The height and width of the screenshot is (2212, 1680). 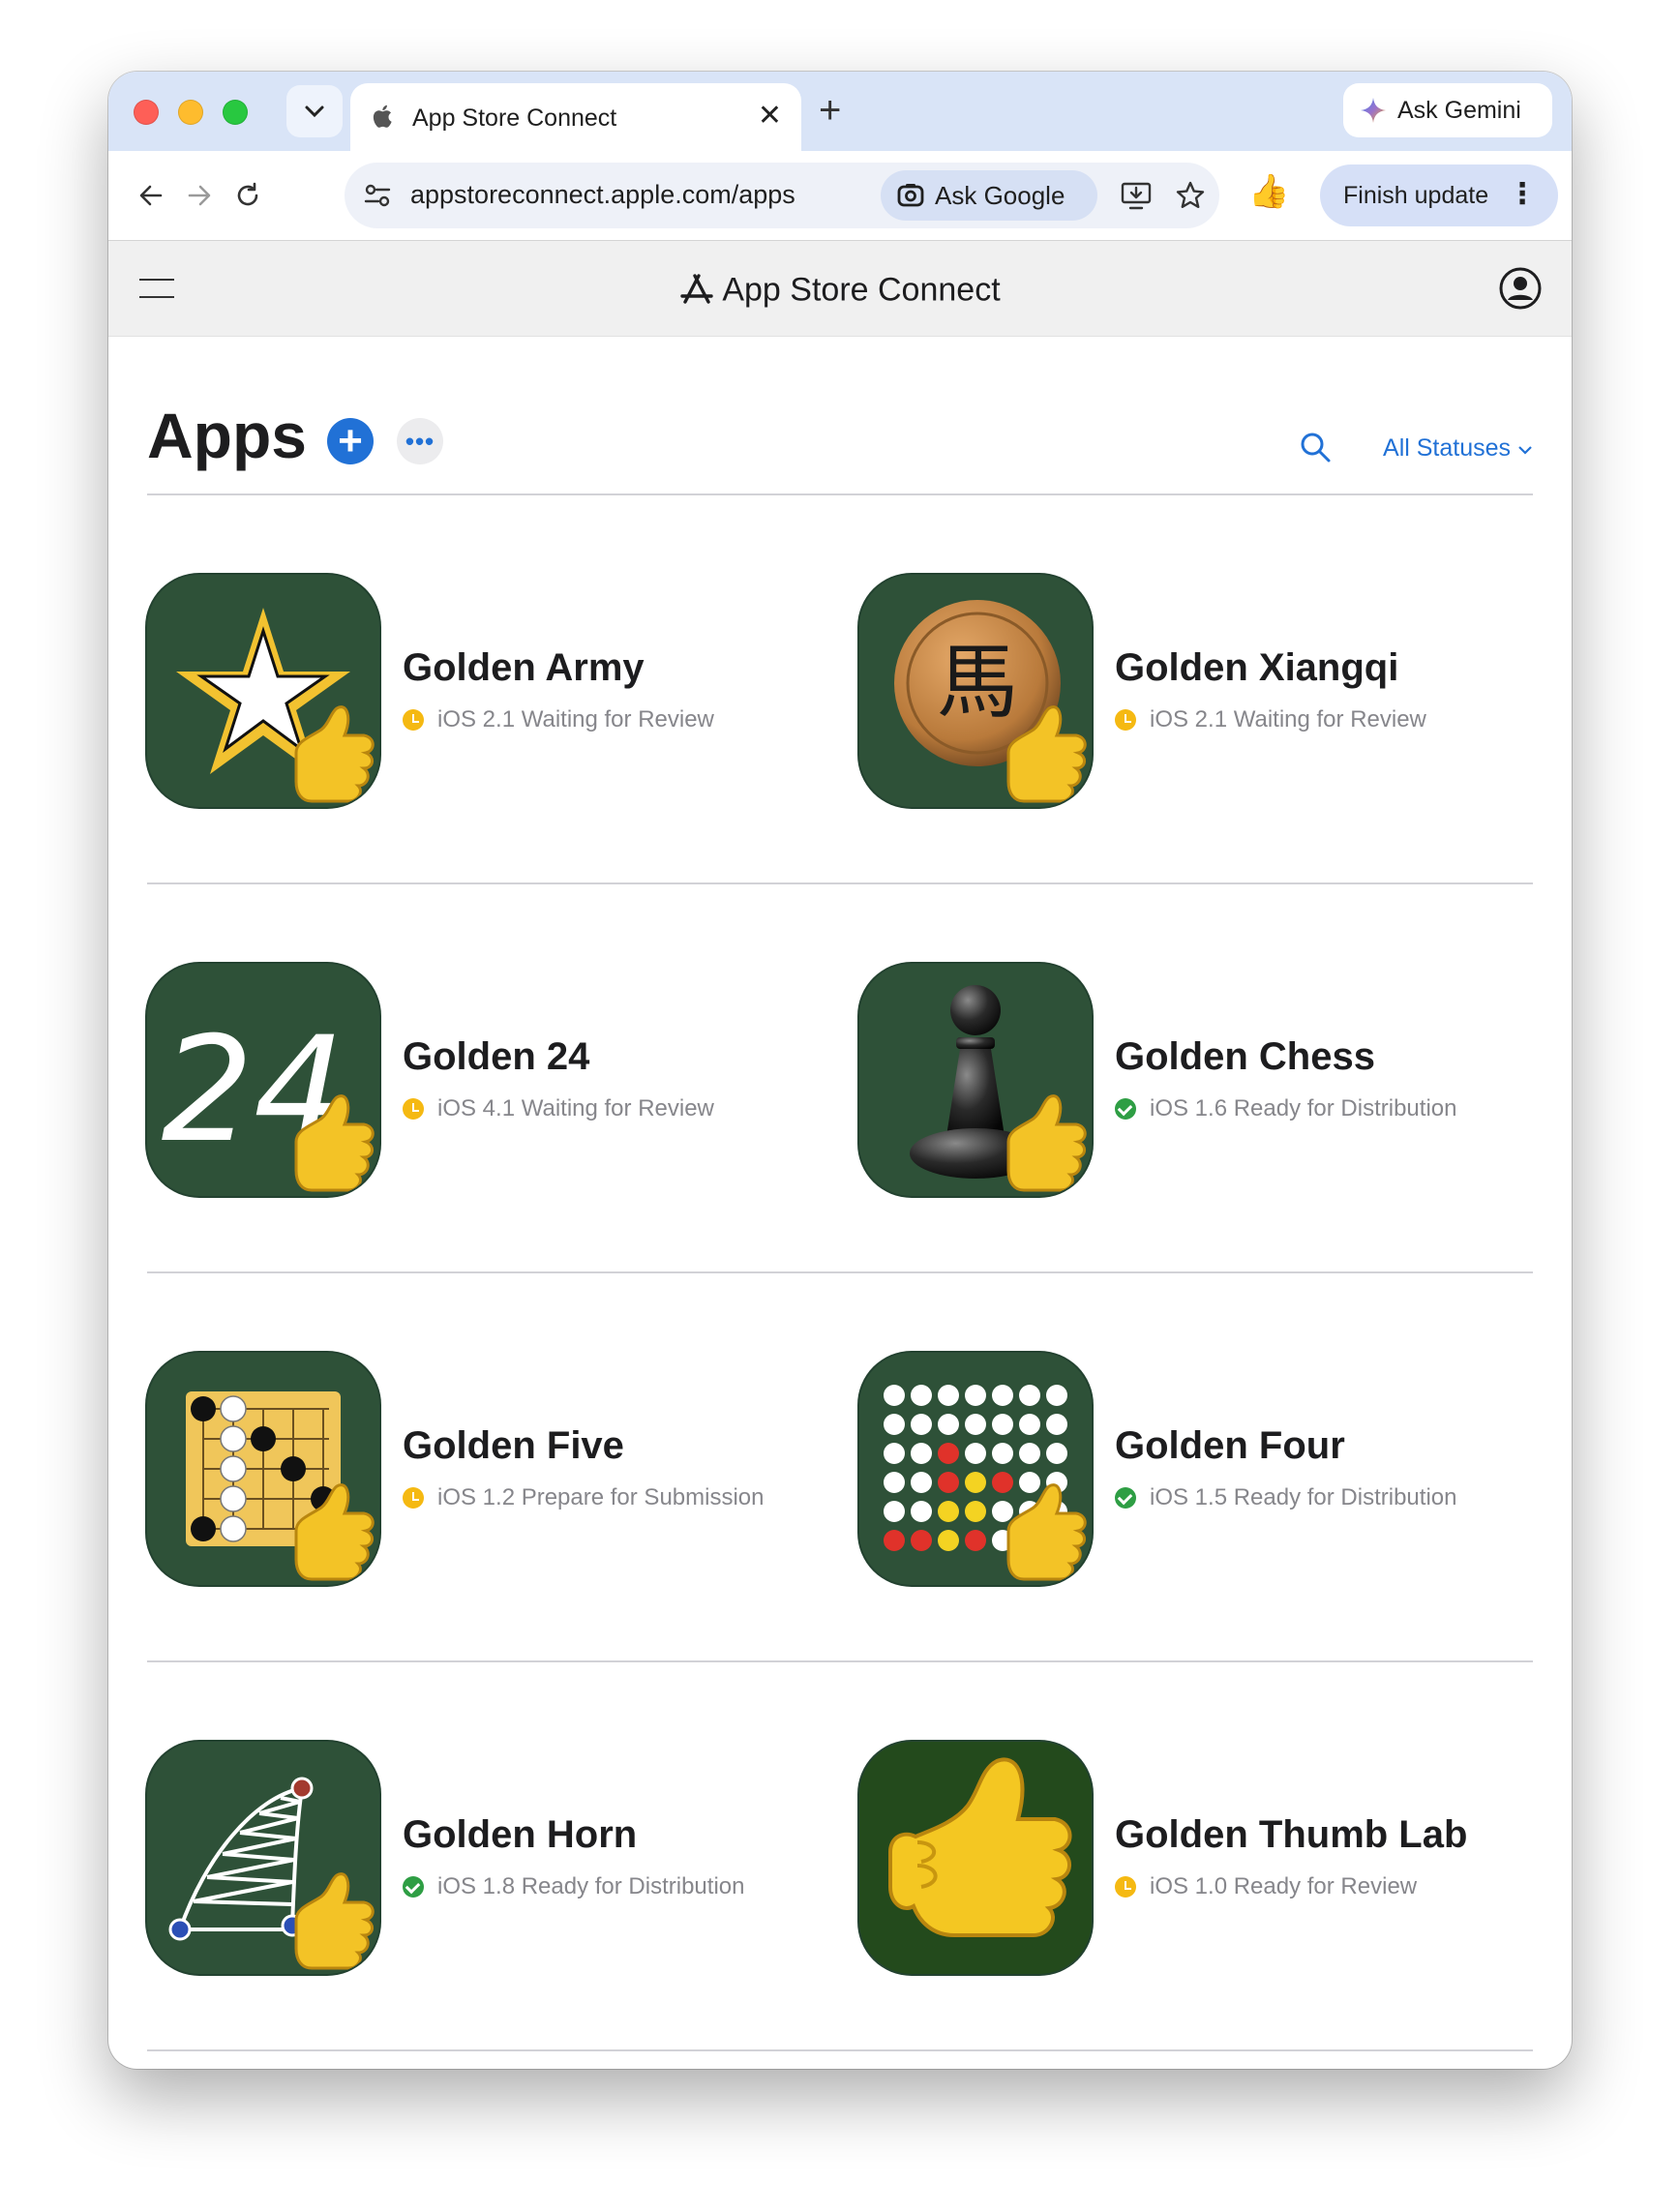 What do you see at coordinates (697, 289) in the screenshot?
I see `app-store-logo-icon` at bounding box center [697, 289].